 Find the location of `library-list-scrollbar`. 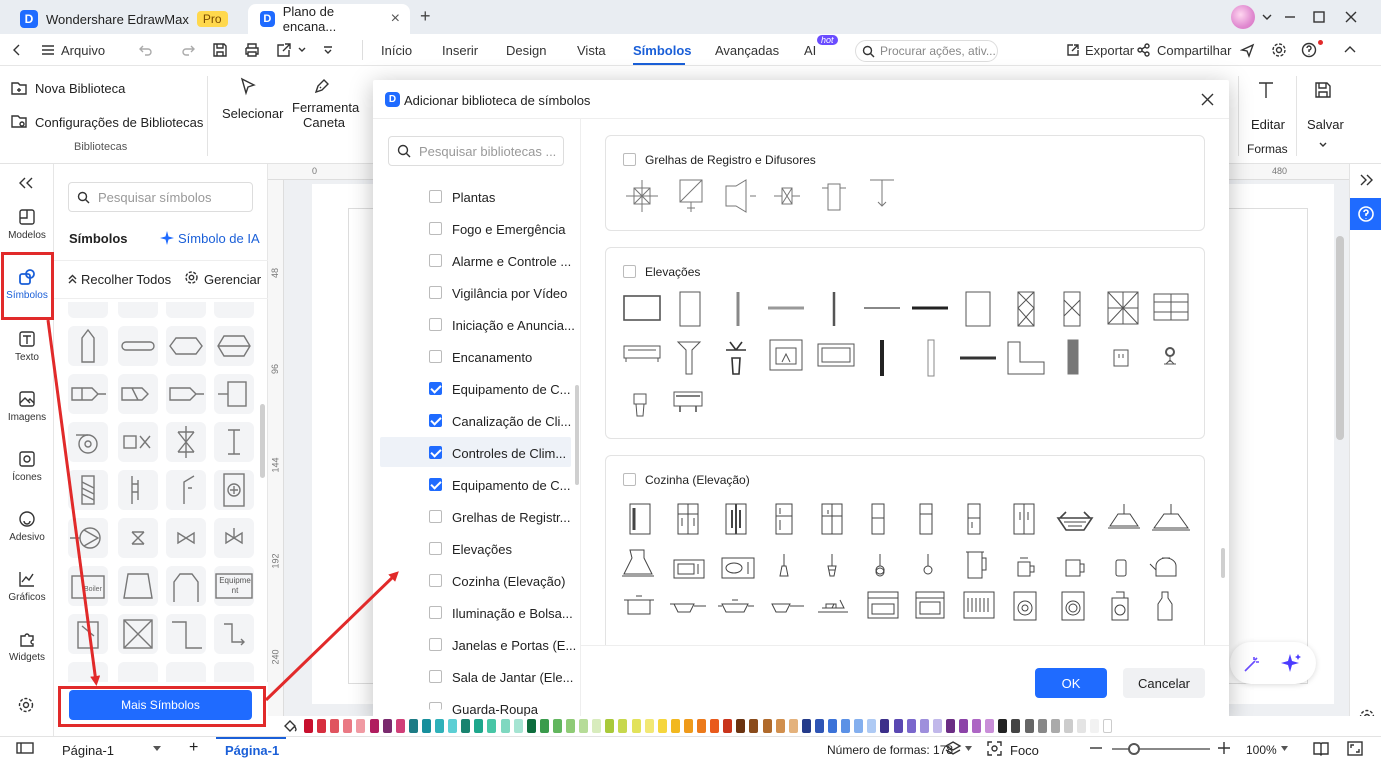

library-list-scrollbar is located at coordinates (577, 435).